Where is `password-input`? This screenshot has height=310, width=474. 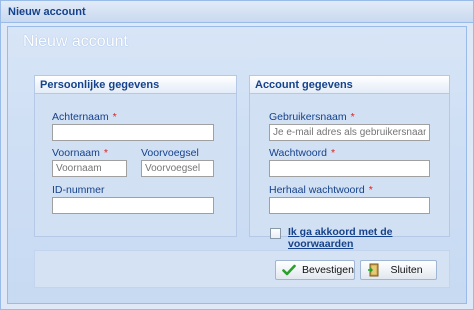 password-input is located at coordinates (349, 168).